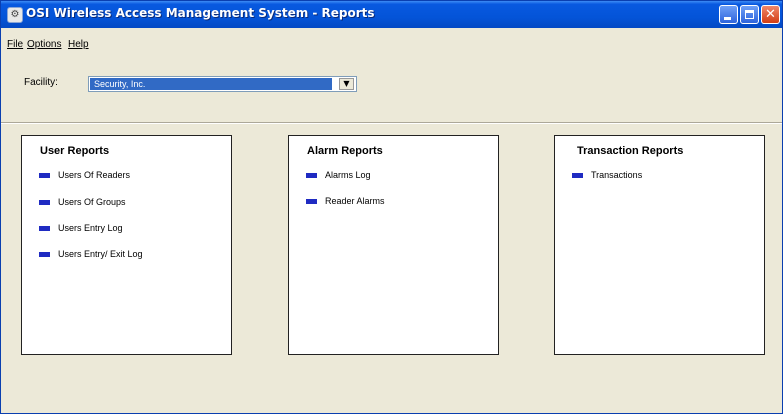  What do you see at coordinates (391, 45) in the screenshot?
I see `menu-bar: File Options Help` at bounding box center [391, 45].